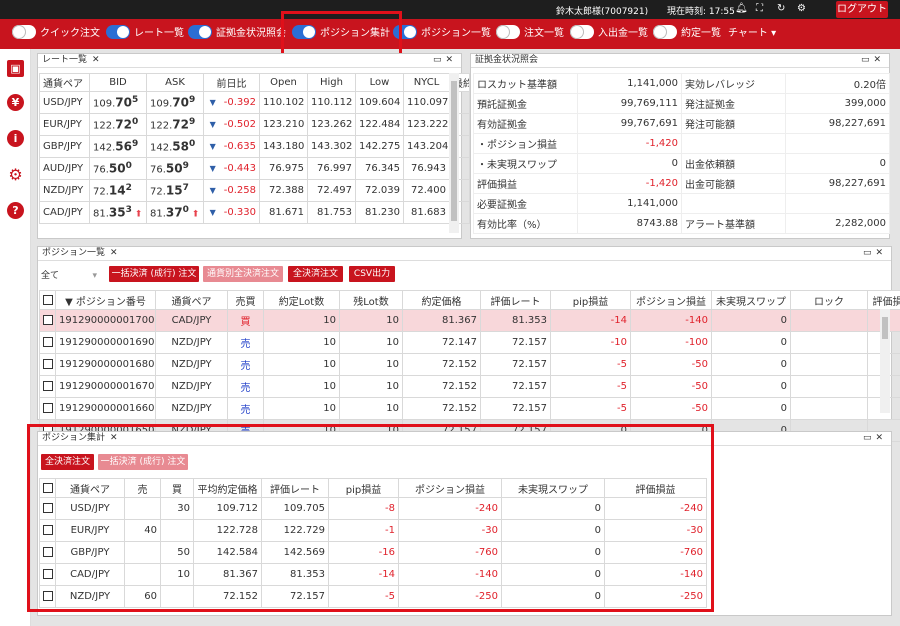 This screenshot has width=900, height=626. Describe the element at coordinates (237, 33) in the screenshot. I see `nav-margin-status: 証拠金状況照会` at that location.